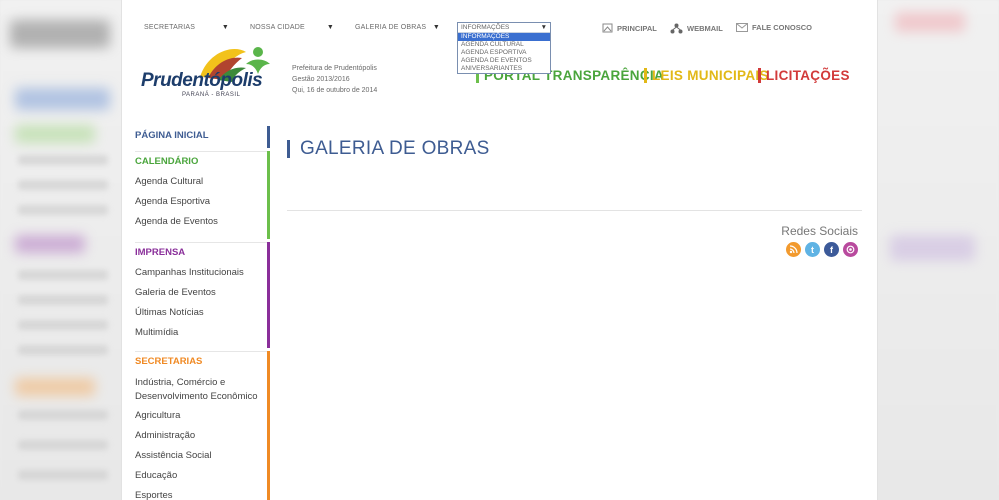 This screenshot has width=999, height=500. Describe the element at coordinates (202, 436) in the screenshot. I see `sidebar-item-administracao: Administração` at that location.